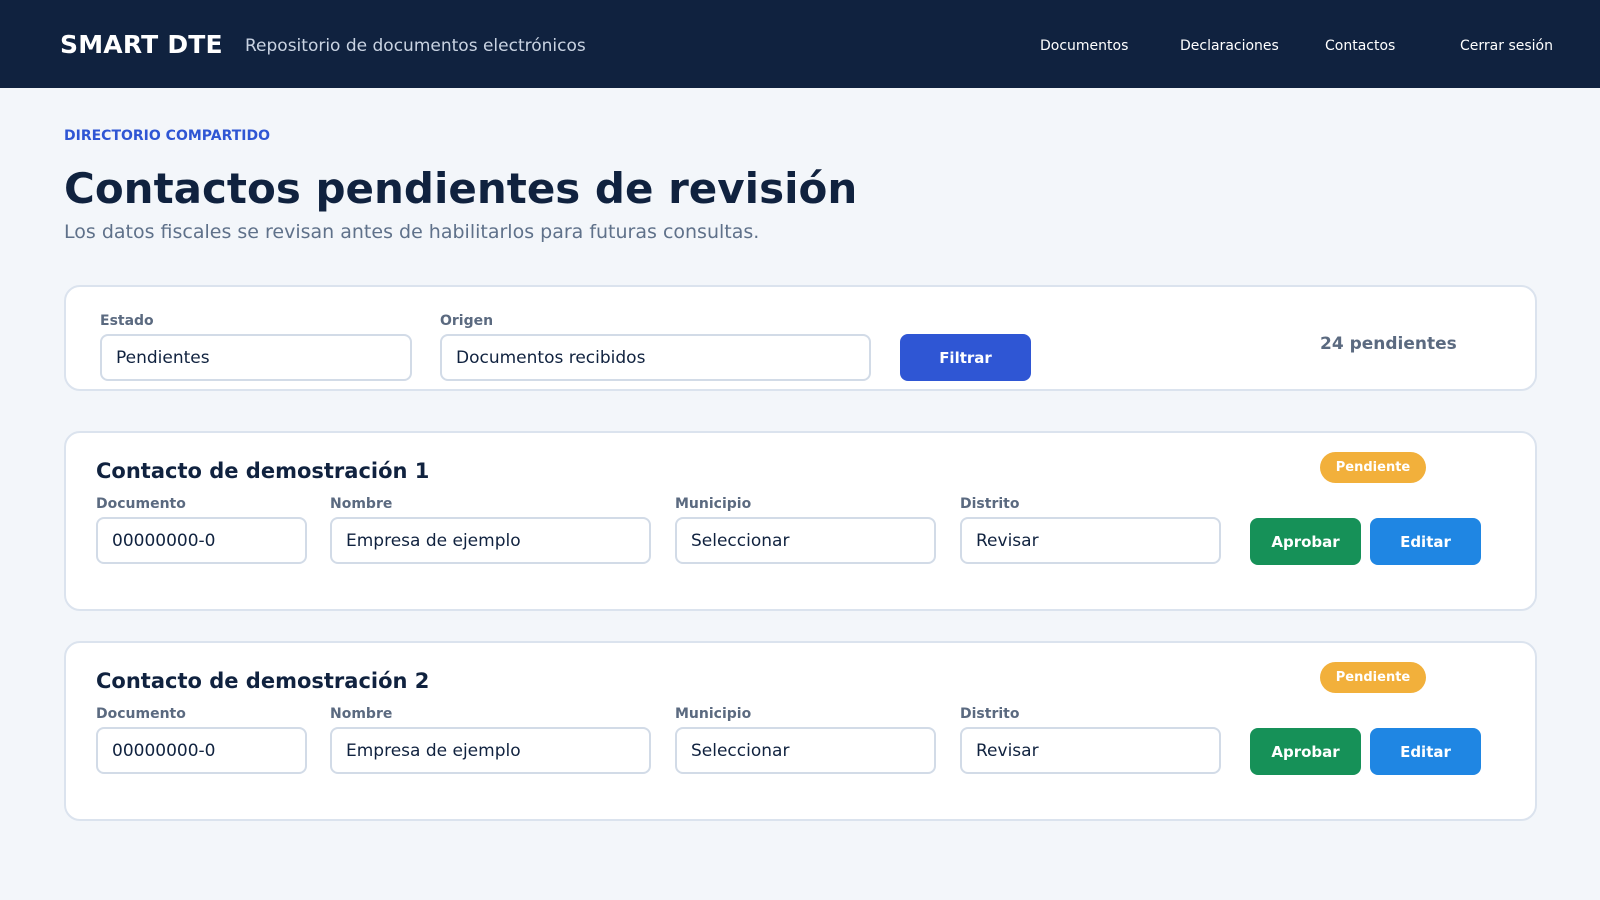 The image size is (1600, 900). What do you see at coordinates (263, 471) in the screenshot?
I see `contact-card-title: Contacto de demostración 1` at bounding box center [263, 471].